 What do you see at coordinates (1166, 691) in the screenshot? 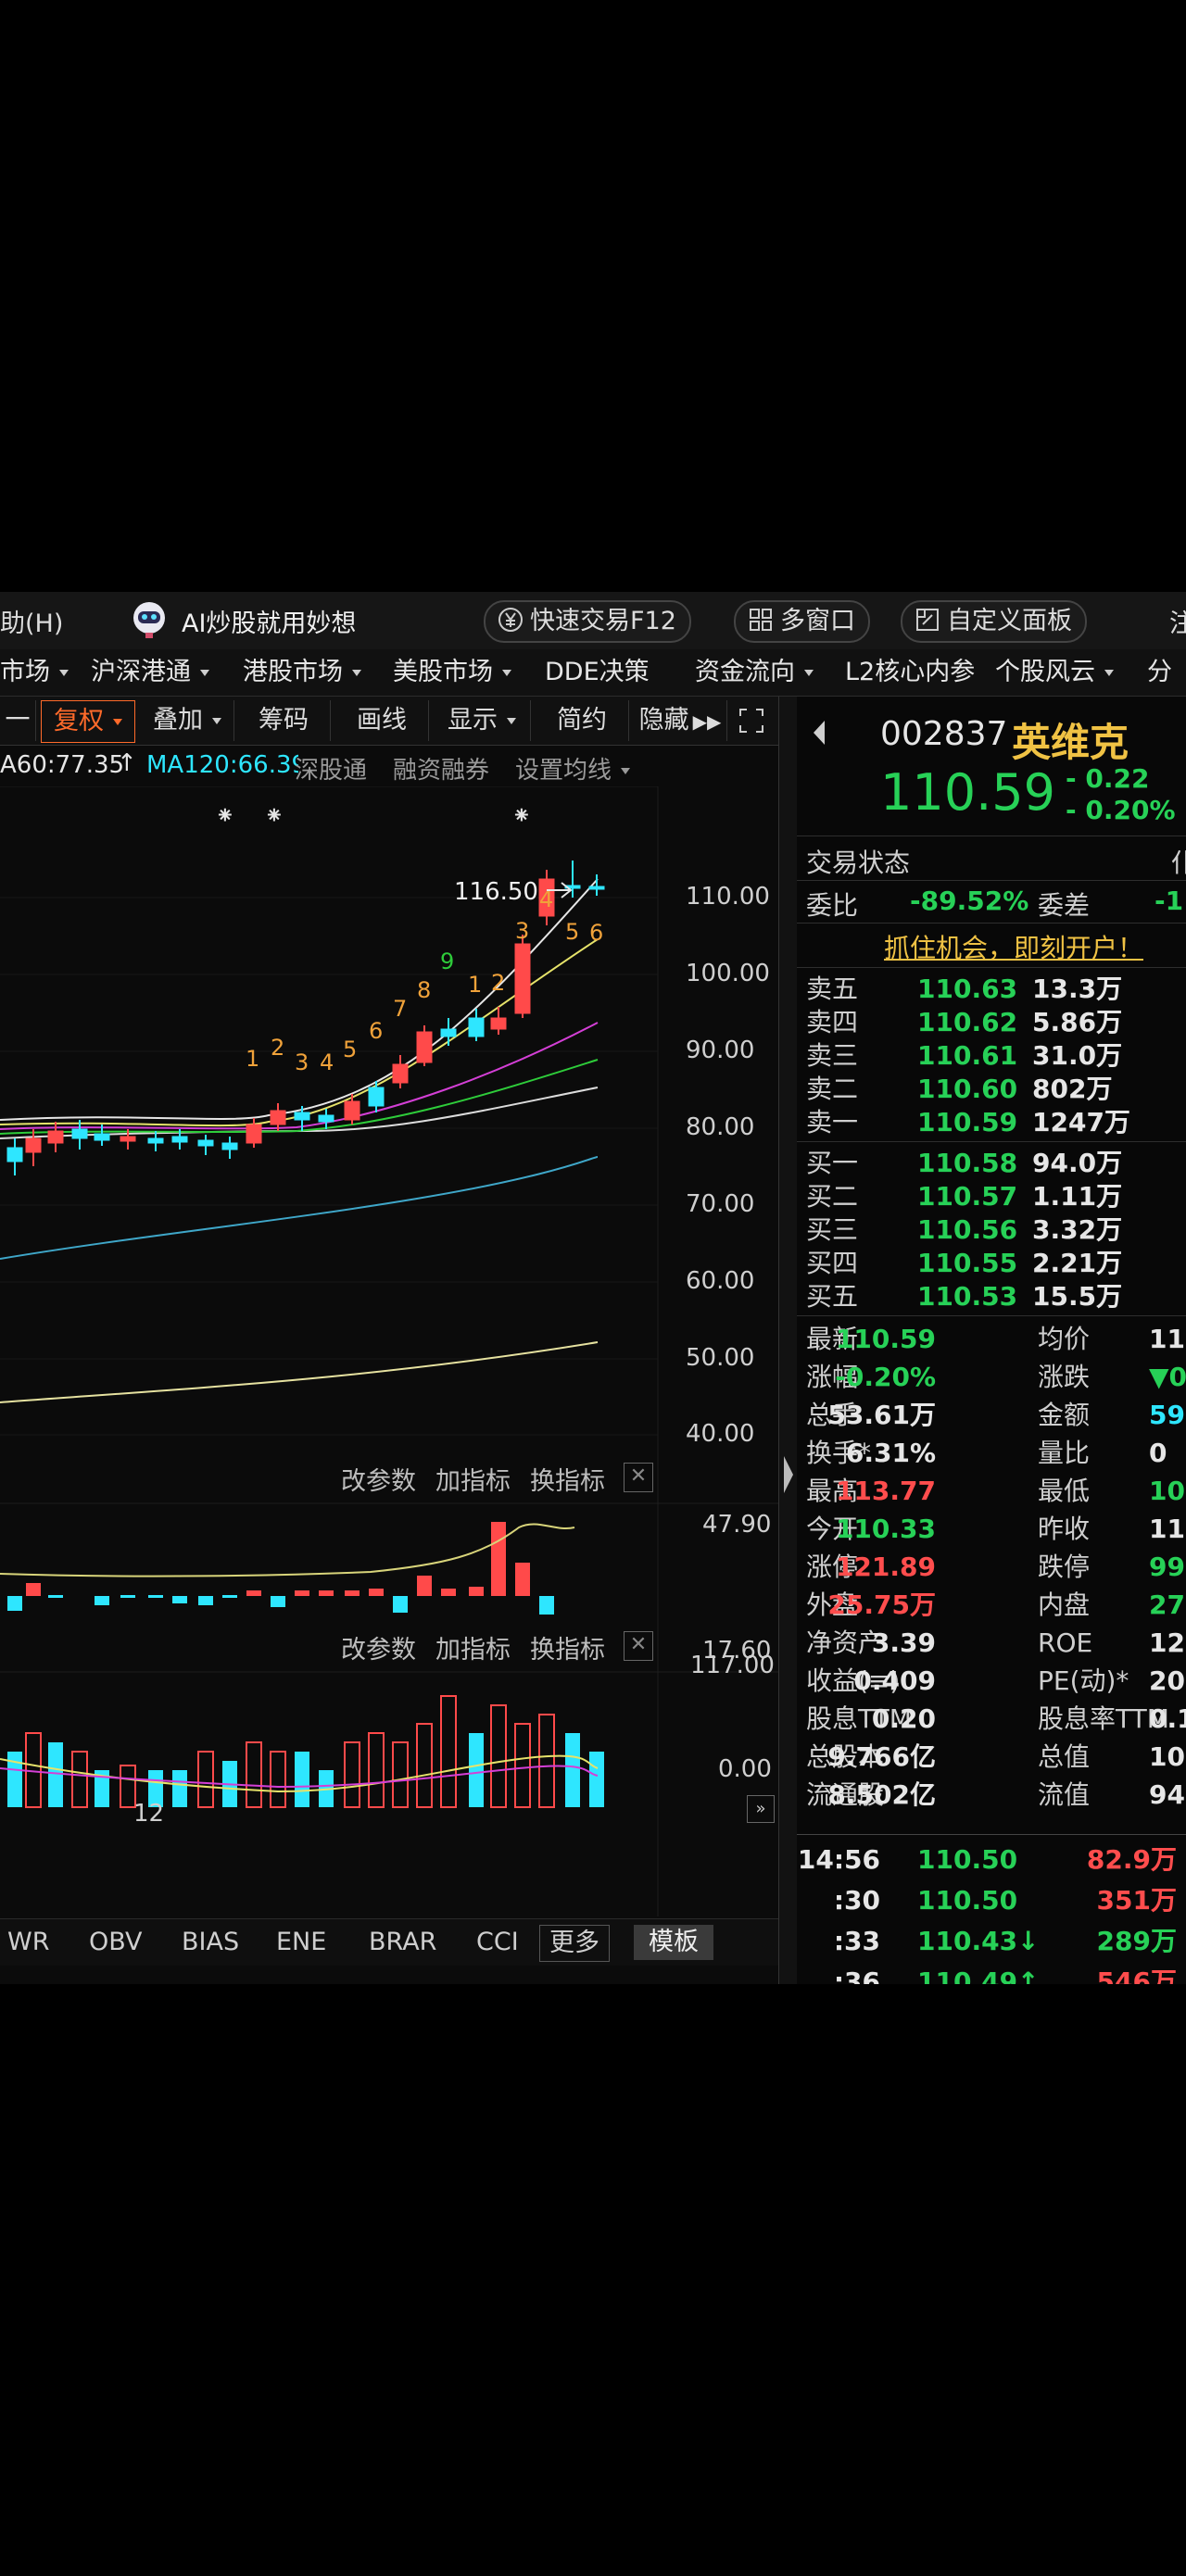
I see `nav-analysis: 分析` at bounding box center [1166, 691].